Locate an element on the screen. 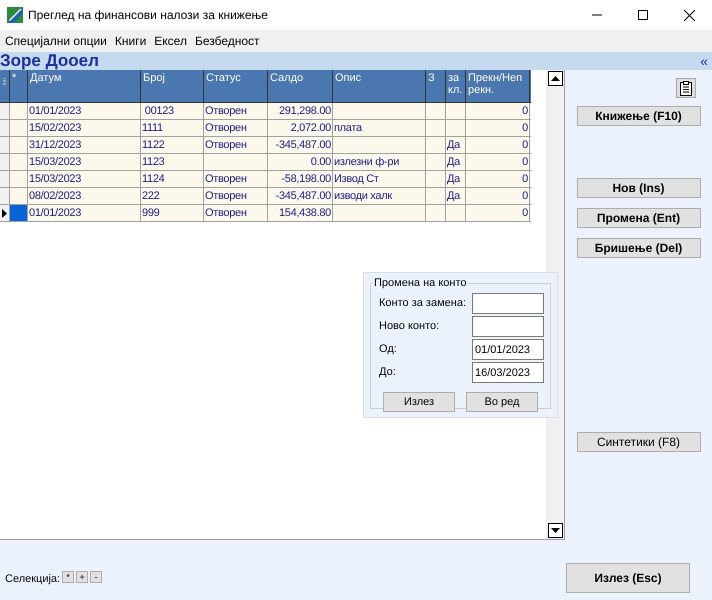 Image resolution: width=712 pixels, height=600 pixels. selection-button: + is located at coordinates (82, 577).